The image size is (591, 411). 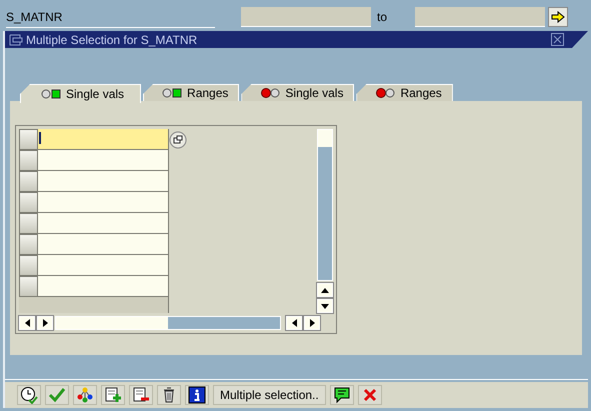 I want to click on window-icon, so click(x=16, y=40).